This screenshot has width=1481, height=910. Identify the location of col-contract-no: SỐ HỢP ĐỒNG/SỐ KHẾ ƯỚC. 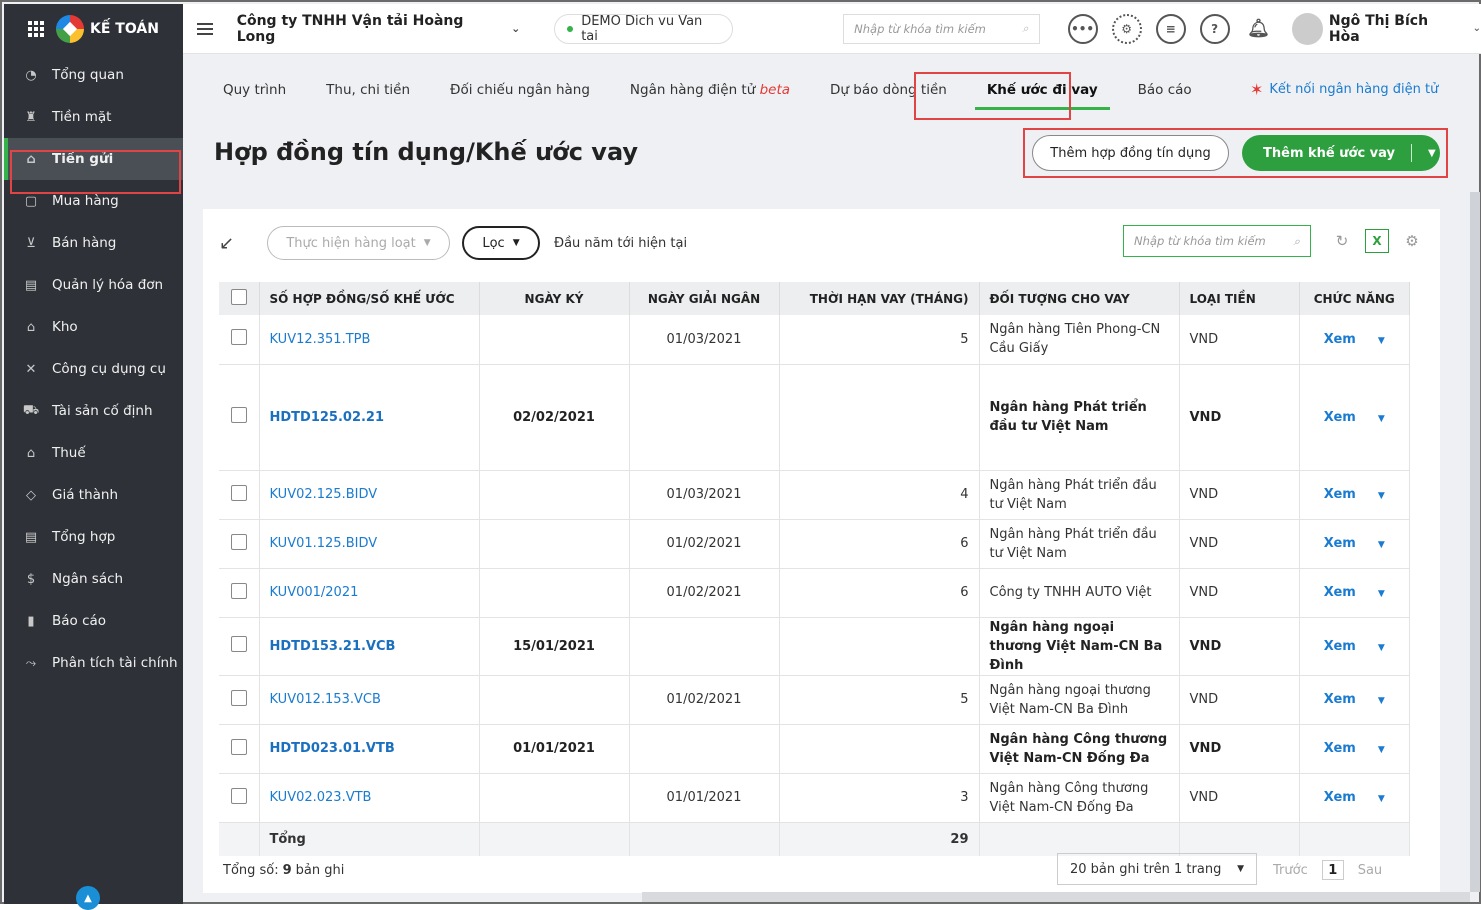
(369, 298).